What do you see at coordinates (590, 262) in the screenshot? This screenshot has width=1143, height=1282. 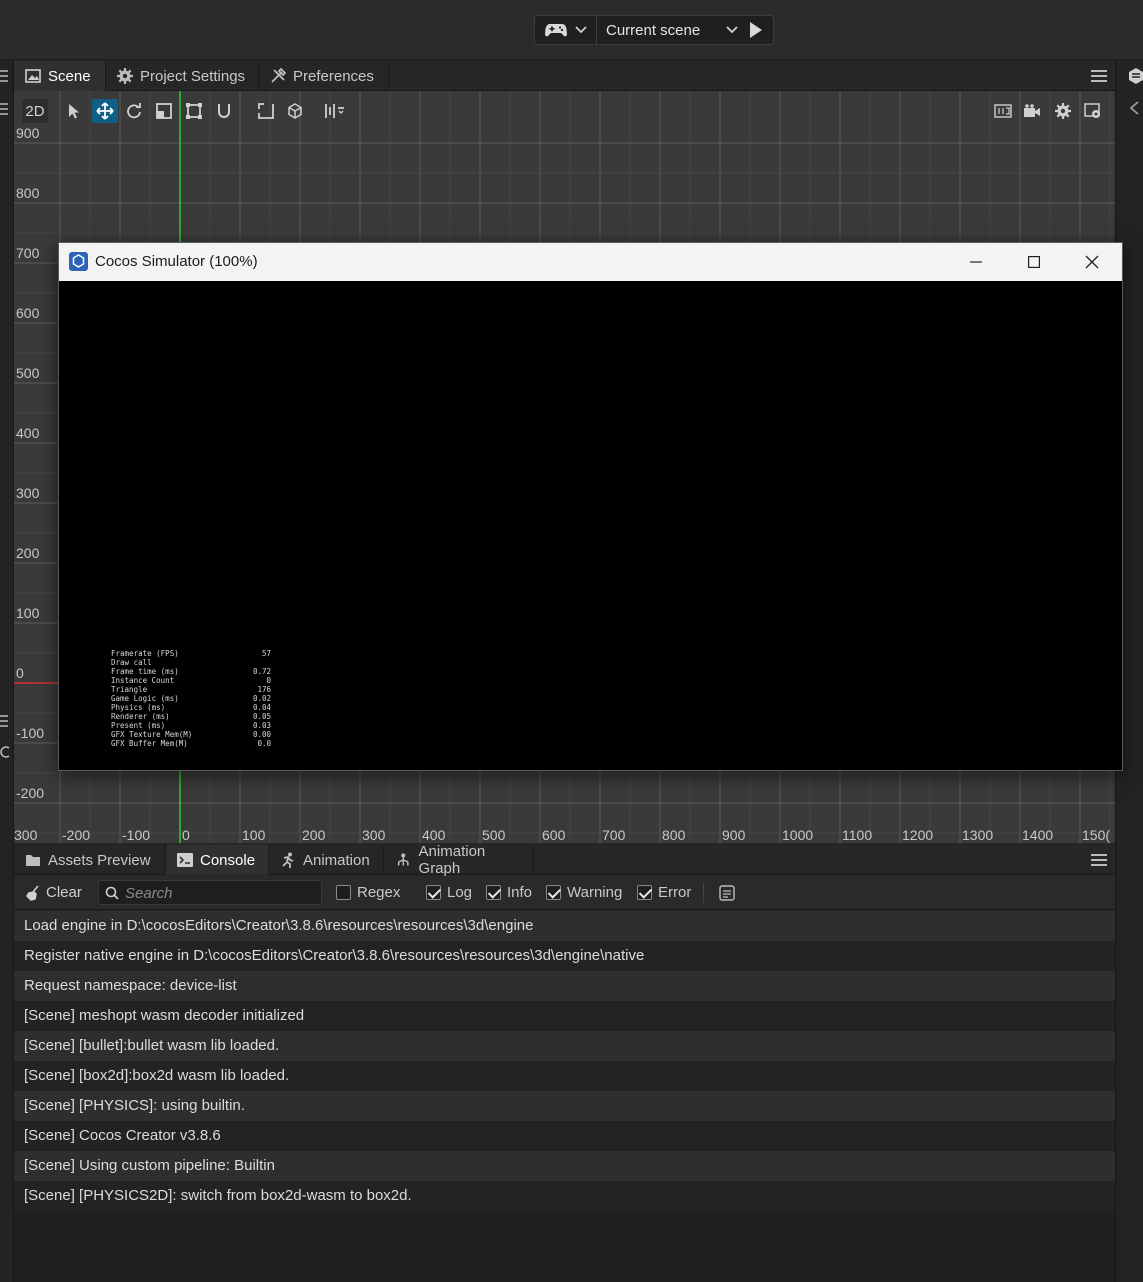 I see `simulator-titlebar: Cocos Simulator (100%)` at bounding box center [590, 262].